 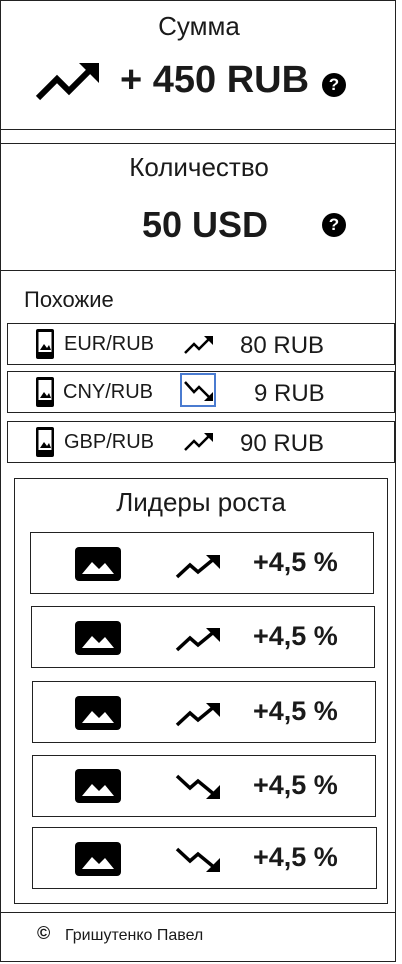 What do you see at coordinates (282, 345) in the screenshot?
I see `pair-value: 80 RUB` at bounding box center [282, 345].